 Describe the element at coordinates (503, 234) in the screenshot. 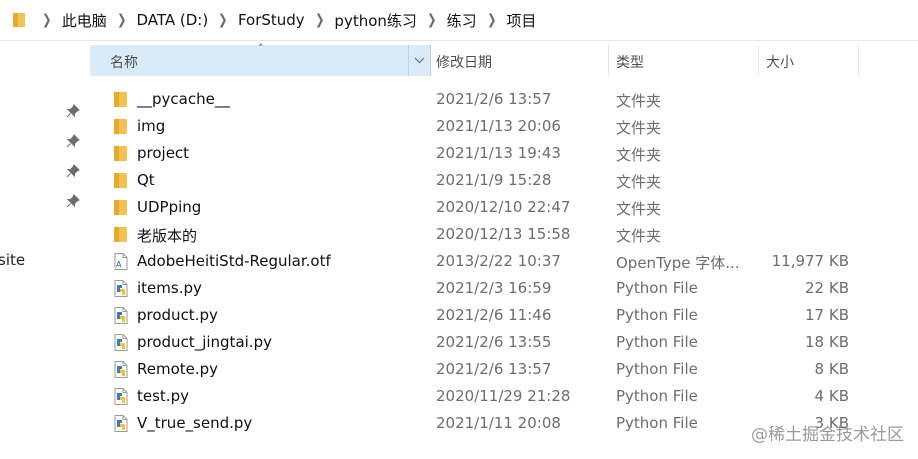

I see `file-date-modified: 2020/12/13 15:58` at that location.